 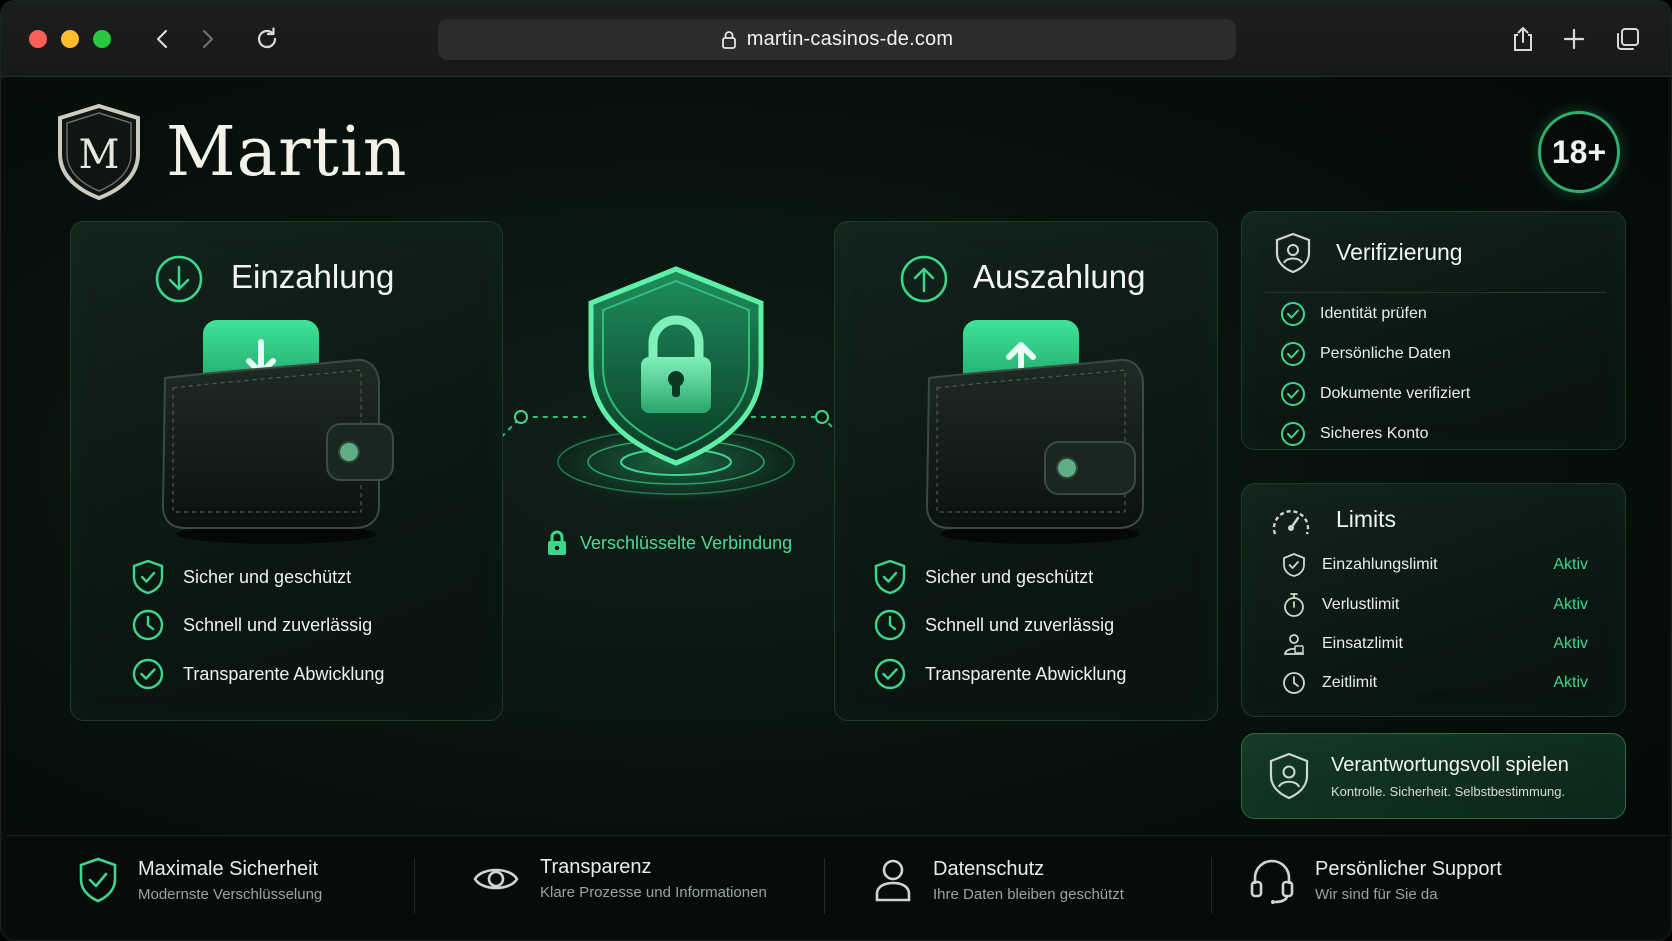 What do you see at coordinates (924, 279) in the screenshot?
I see `arrow-up-circle-icon` at bounding box center [924, 279].